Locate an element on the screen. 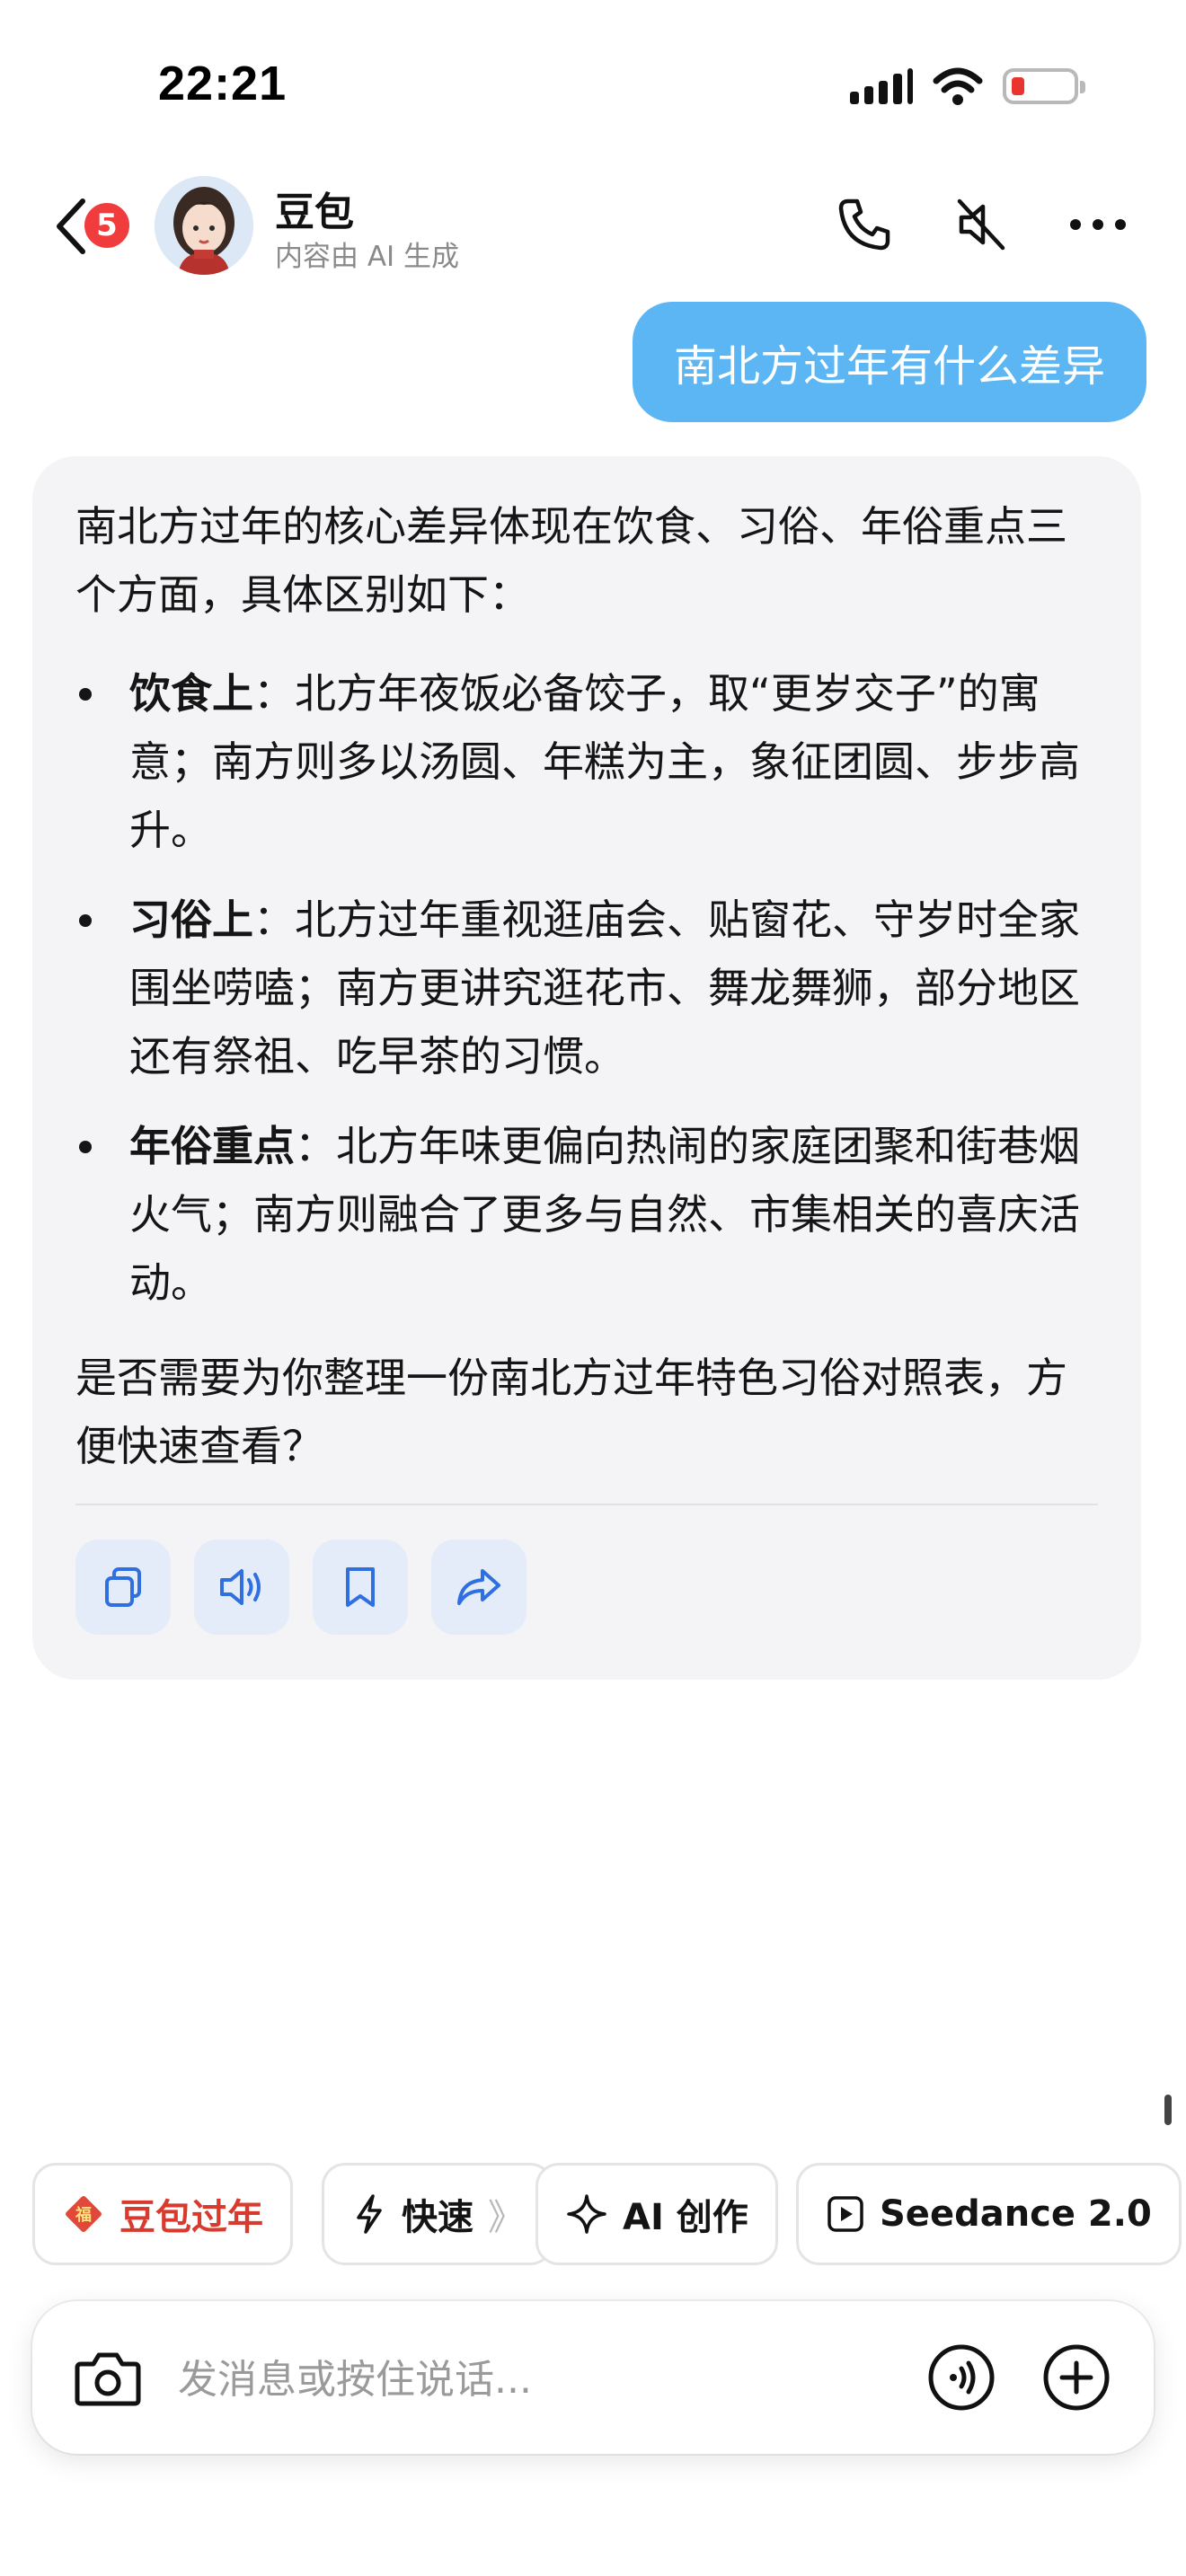 This screenshot has width=1186, height=2576. chip-label: 快速 is located at coordinates (438, 2217).